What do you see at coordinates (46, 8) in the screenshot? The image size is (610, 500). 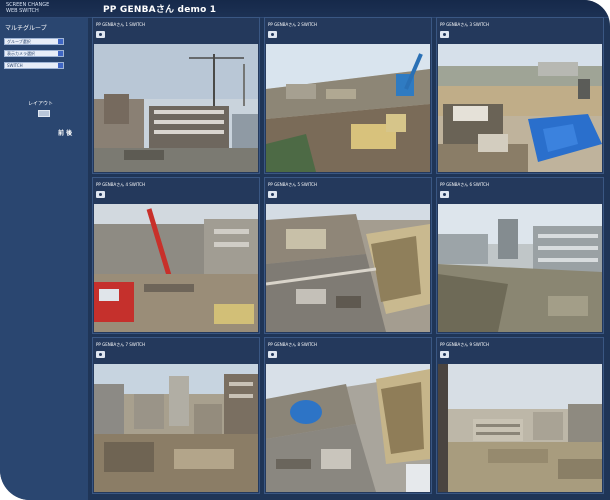 I see `app-logo: SCREEN CHANGE WEB SWITCH` at bounding box center [46, 8].